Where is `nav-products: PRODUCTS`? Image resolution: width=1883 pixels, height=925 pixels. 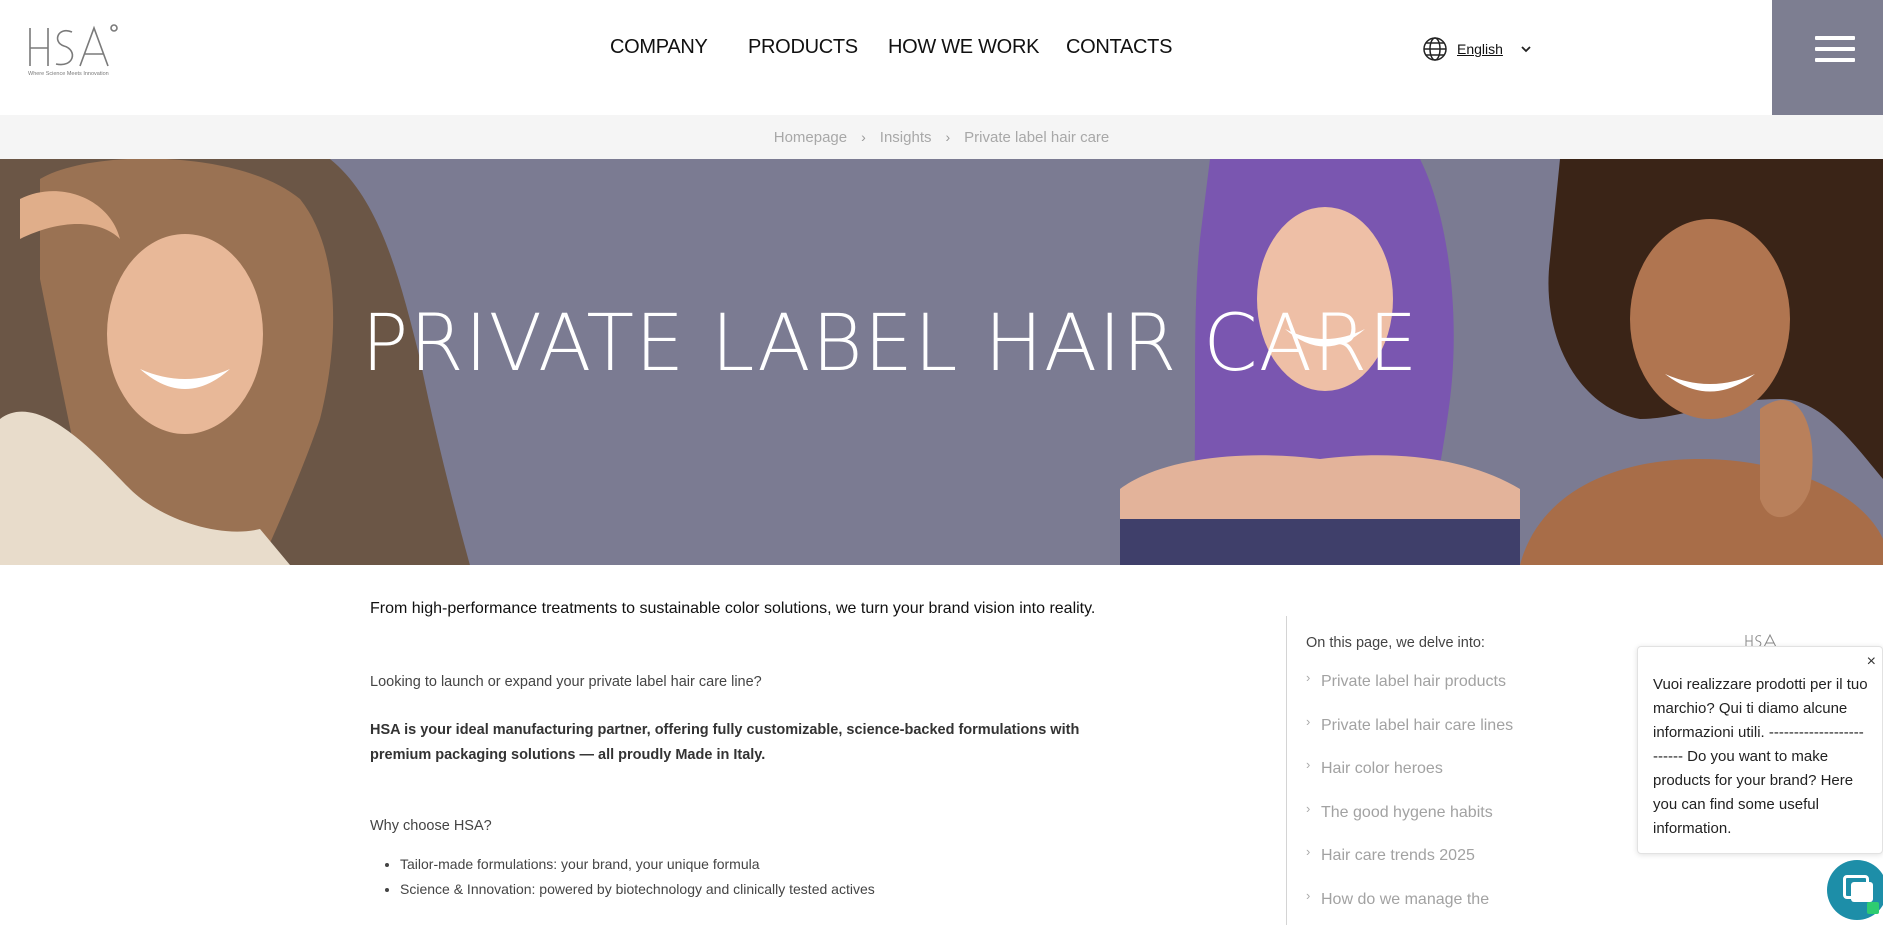
nav-products: PRODUCTS is located at coordinates (803, 47).